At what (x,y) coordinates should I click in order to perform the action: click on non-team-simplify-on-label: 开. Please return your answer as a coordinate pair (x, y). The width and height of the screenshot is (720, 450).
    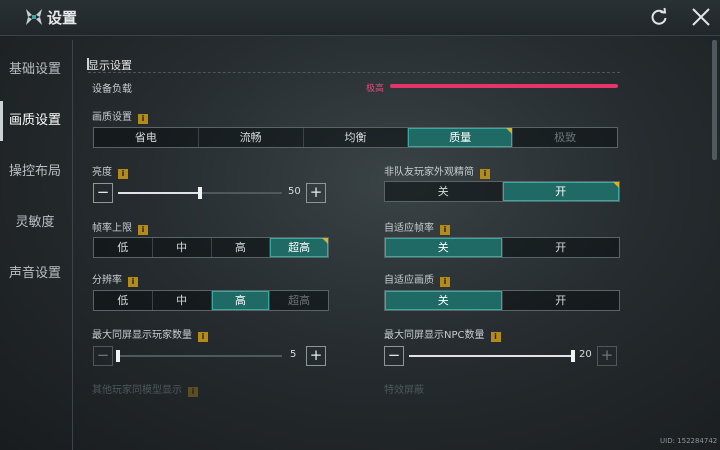
    Looking at the image, I should click on (561, 191).